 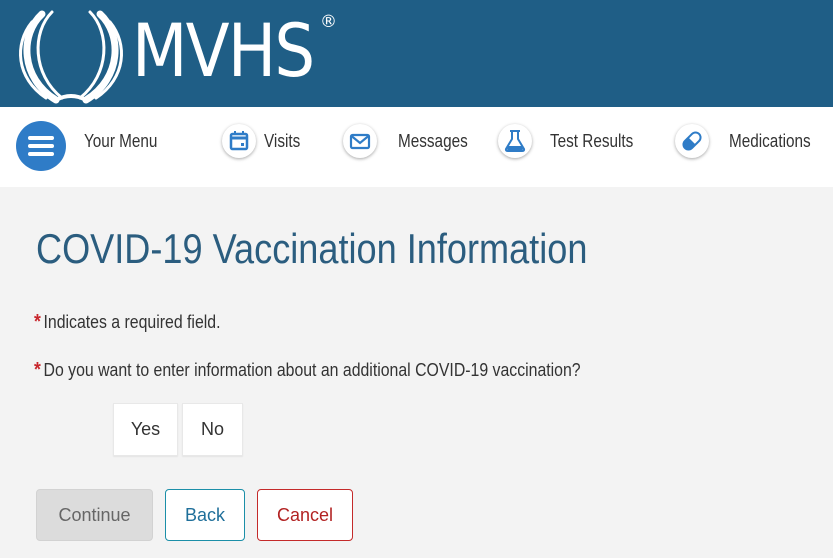 I want to click on nav-messages: Messages, so click(x=413, y=147).